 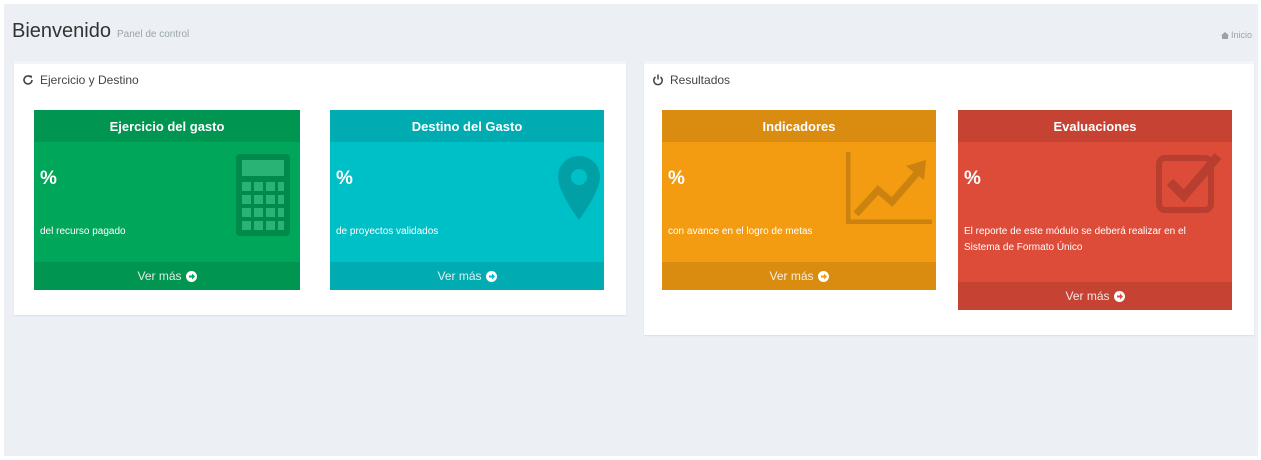 I want to click on tile-ejercicio-del-gasto: Ejercicio del gasto % del recurso pagado, so click(x=167, y=200).